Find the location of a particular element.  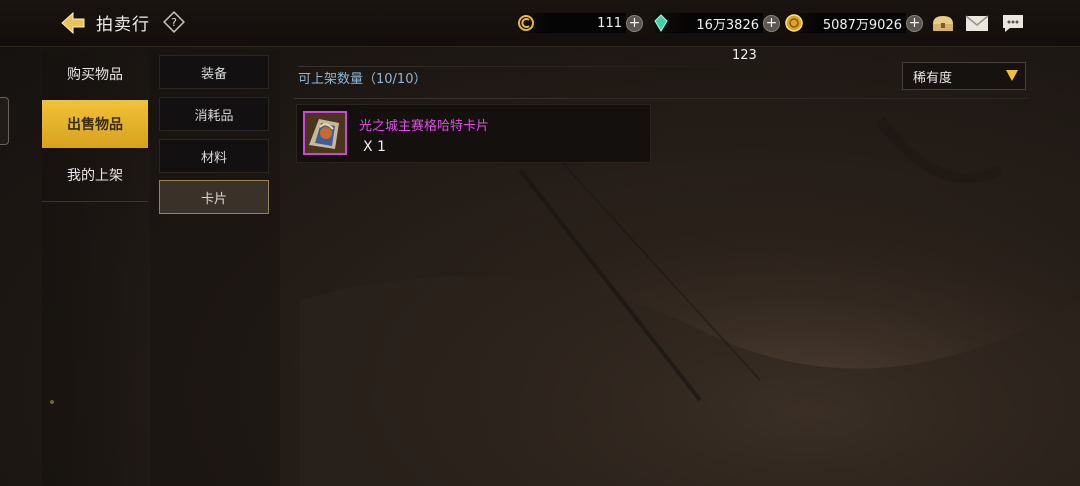

currency-gold-coin: 5087万9026 + is located at coordinates (854, 23).